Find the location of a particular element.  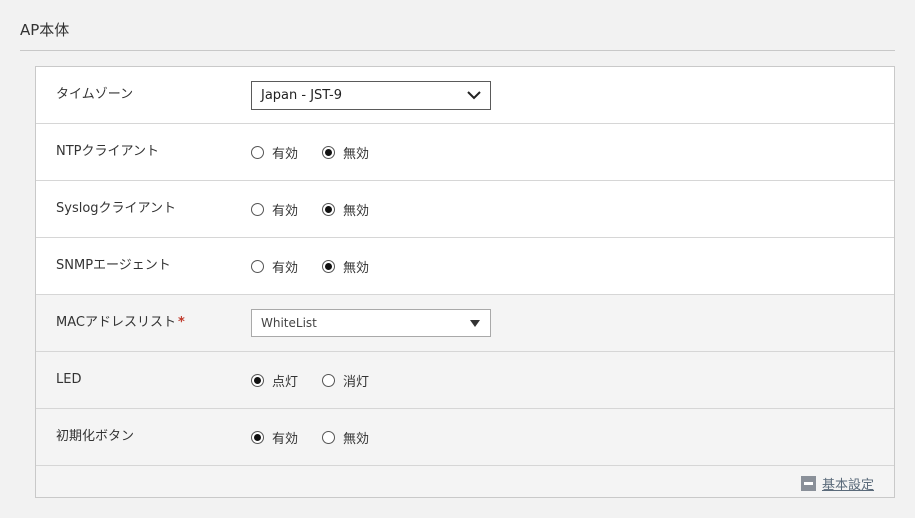

required-marker: * is located at coordinates (181, 322).